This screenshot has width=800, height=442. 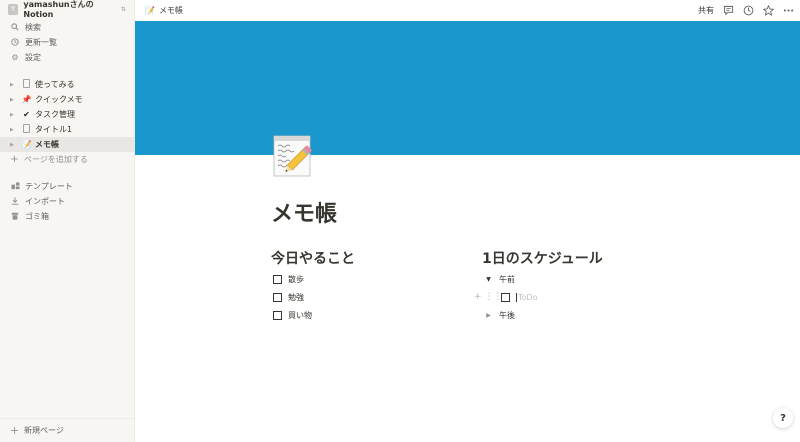 What do you see at coordinates (67, 42) in the screenshot?
I see `sidebar-item-updates: 更新一覧` at bounding box center [67, 42].